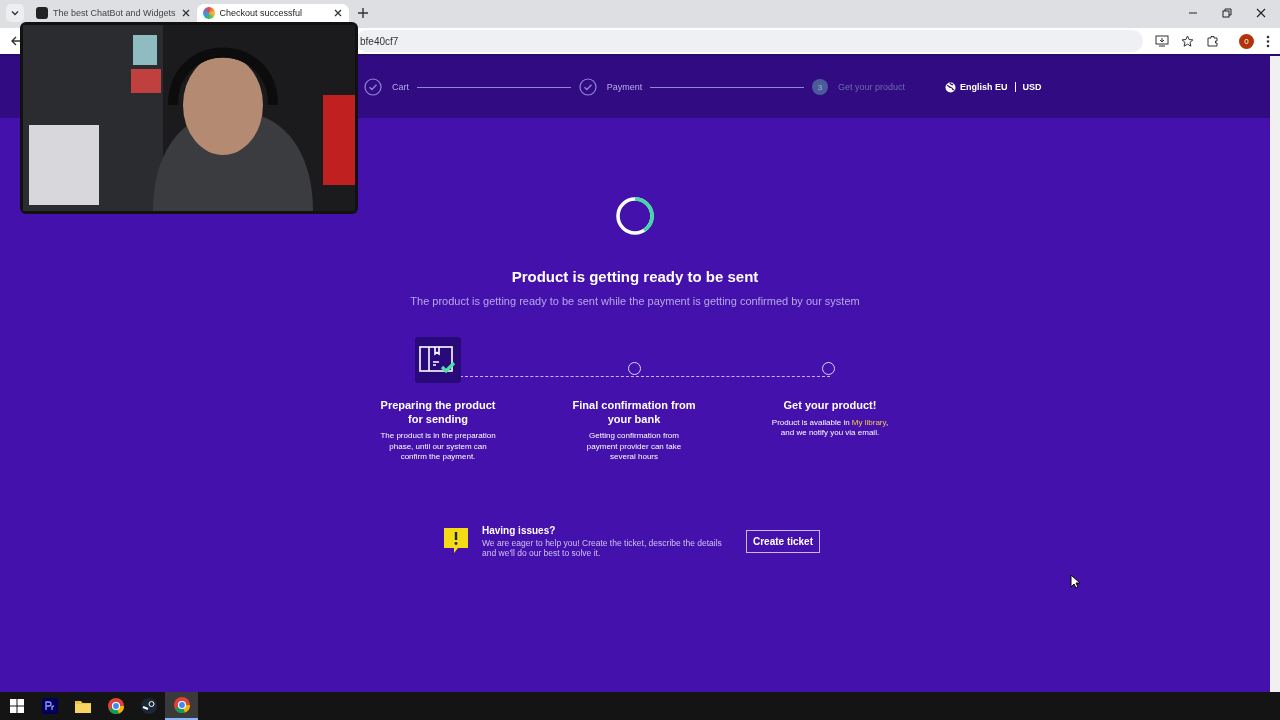  Describe the element at coordinates (438, 447) in the screenshot. I see `step-description: The product is in the preparation phase, until our system can confirm the payment.` at that location.